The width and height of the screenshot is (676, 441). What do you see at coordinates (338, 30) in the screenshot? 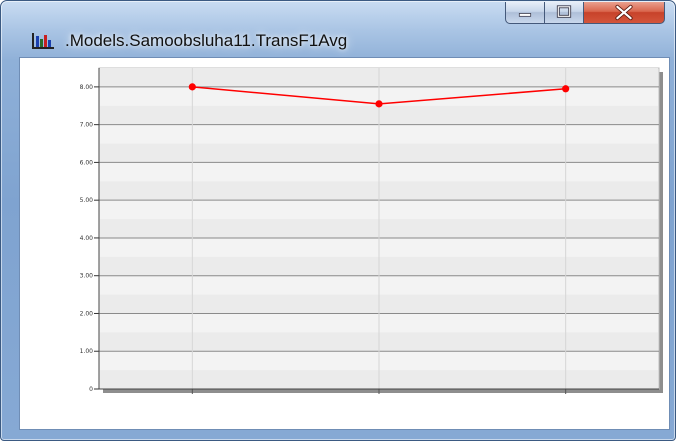
I see `title-bar: .Models.Samoobsluha11.TransF1Avg` at bounding box center [338, 30].